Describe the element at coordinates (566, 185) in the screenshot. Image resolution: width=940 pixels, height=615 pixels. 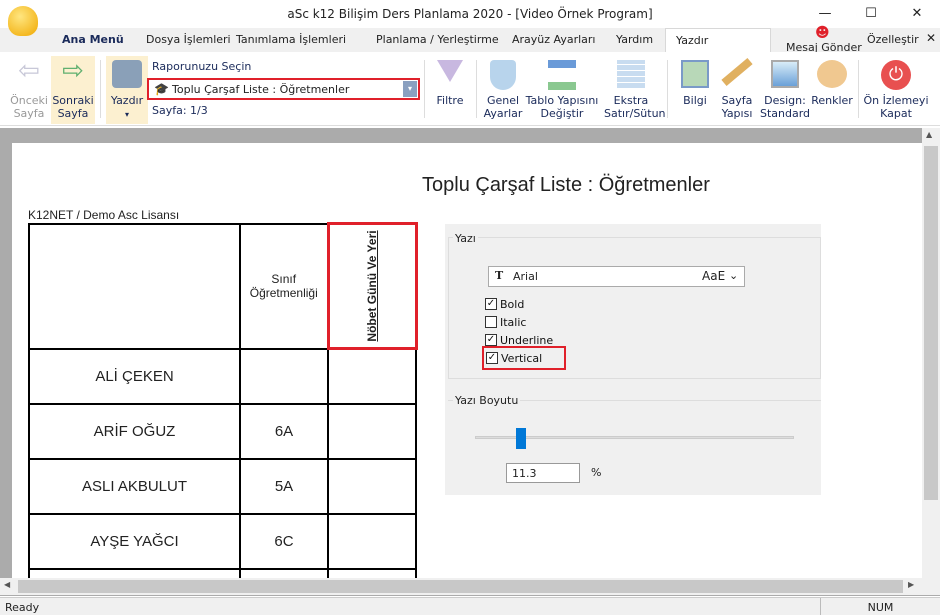
I see `report-title: Toplu Çarşaf Liste : Öğretmenler` at that location.